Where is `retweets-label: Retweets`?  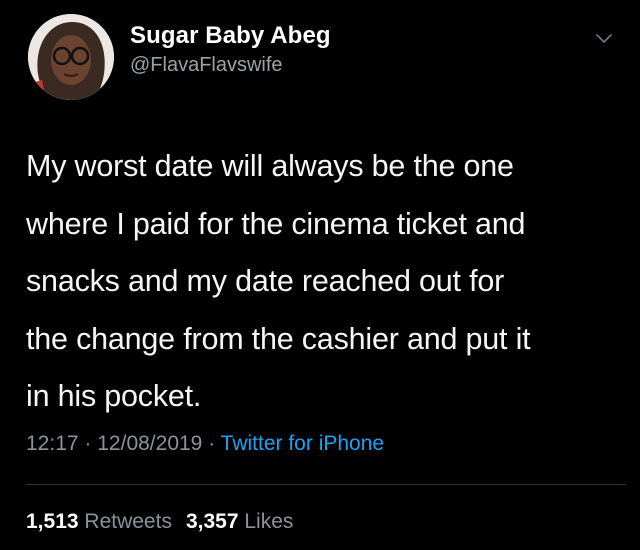
retweets-label: Retweets is located at coordinates (128, 521).